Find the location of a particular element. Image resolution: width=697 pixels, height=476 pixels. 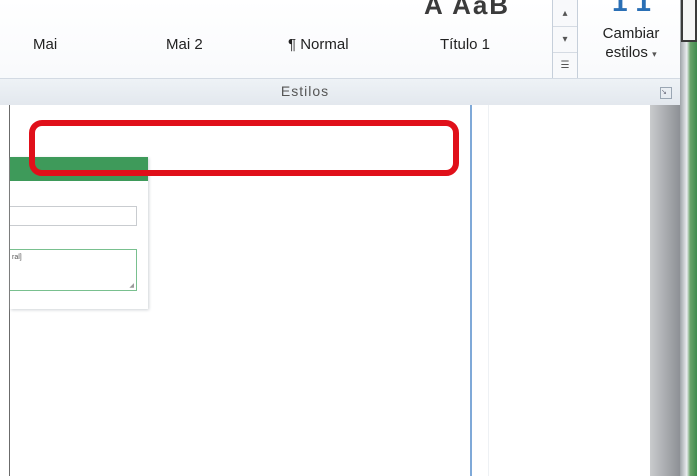

styles-group-footer: Estilos ↘ is located at coordinates (340, 91).